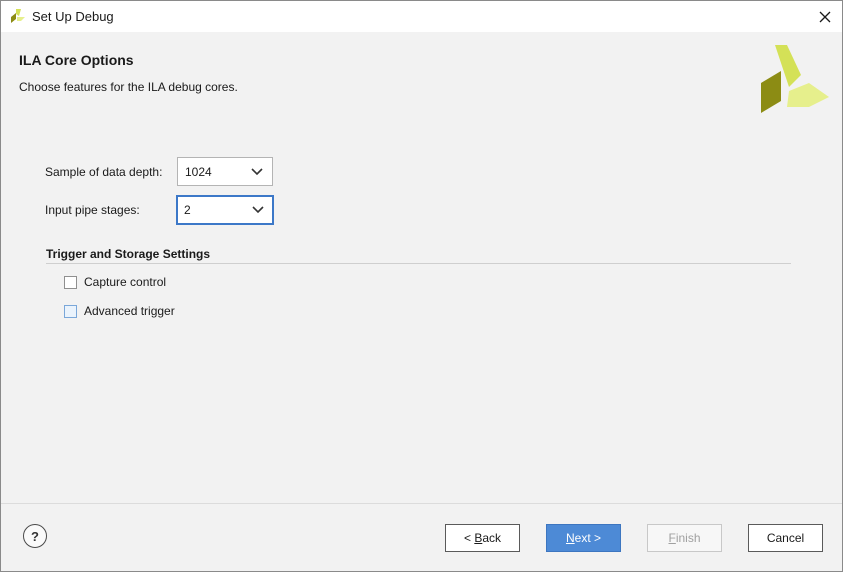 The image size is (843, 572). What do you see at coordinates (492, 538) in the screenshot?
I see `back-button-label: ack` at bounding box center [492, 538].